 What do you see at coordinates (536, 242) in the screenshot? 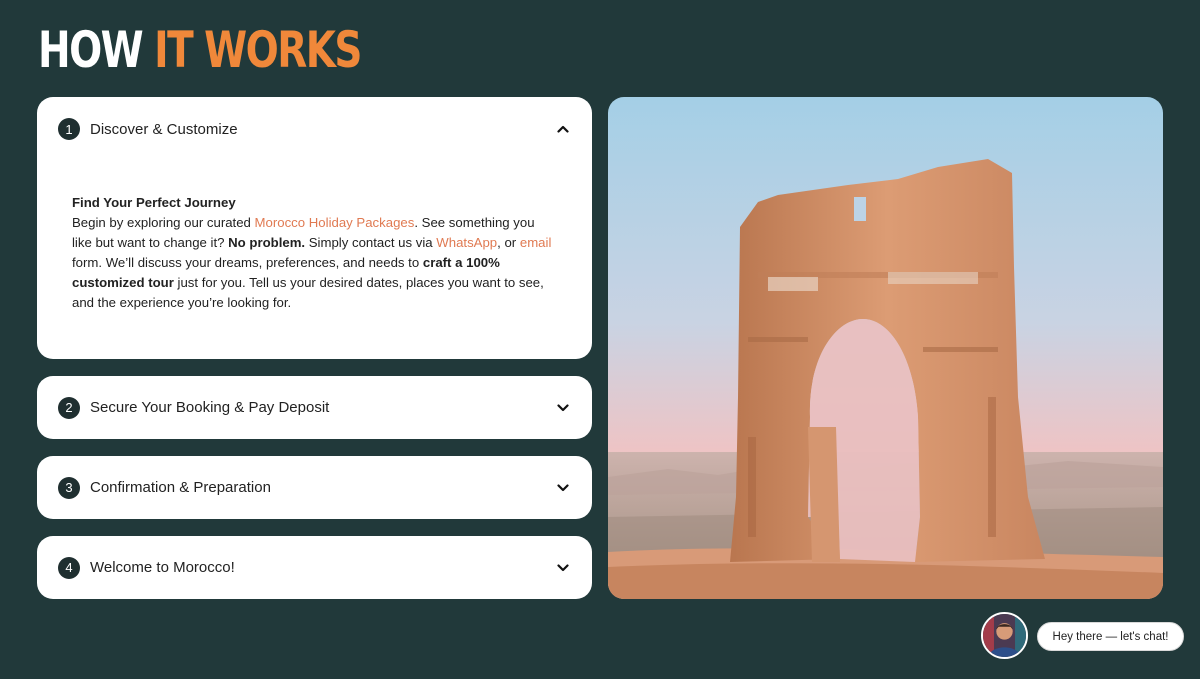
I see `link-email: email` at bounding box center [536, 242].